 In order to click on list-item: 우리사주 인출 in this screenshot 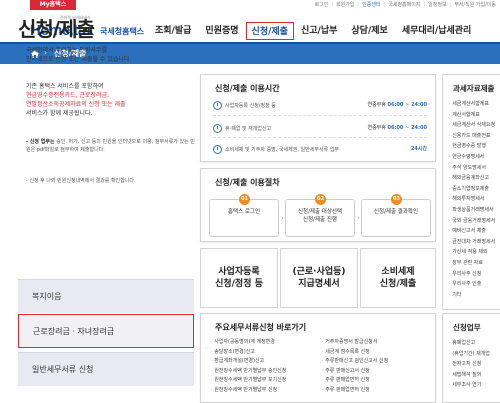, I will do `click(472, 284)`.